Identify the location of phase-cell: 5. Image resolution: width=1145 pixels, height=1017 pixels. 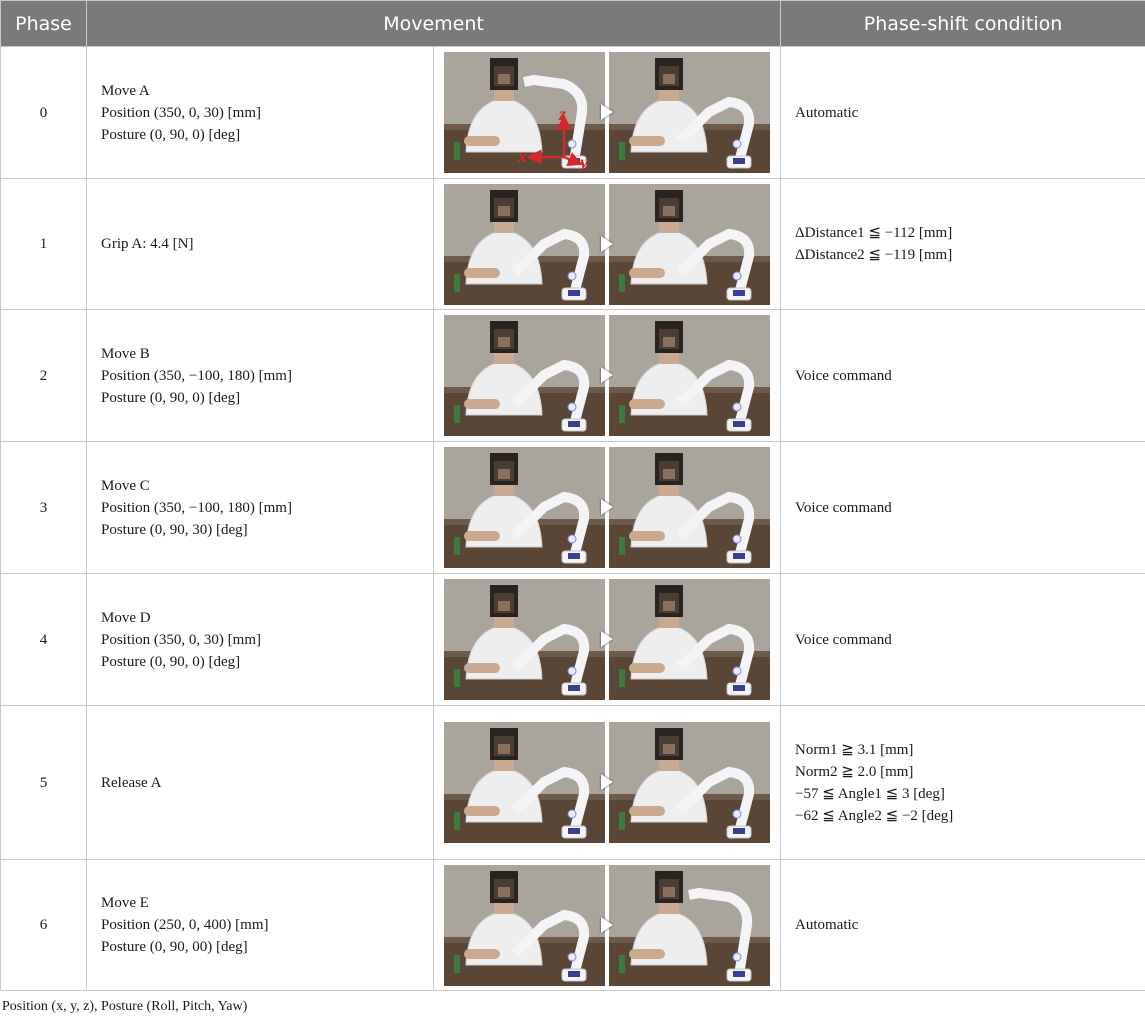
(43, 782).